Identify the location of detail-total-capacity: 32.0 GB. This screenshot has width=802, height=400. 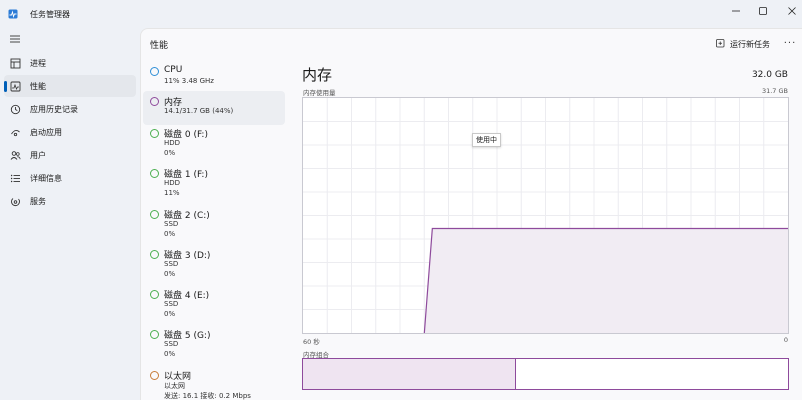
(769, 75).